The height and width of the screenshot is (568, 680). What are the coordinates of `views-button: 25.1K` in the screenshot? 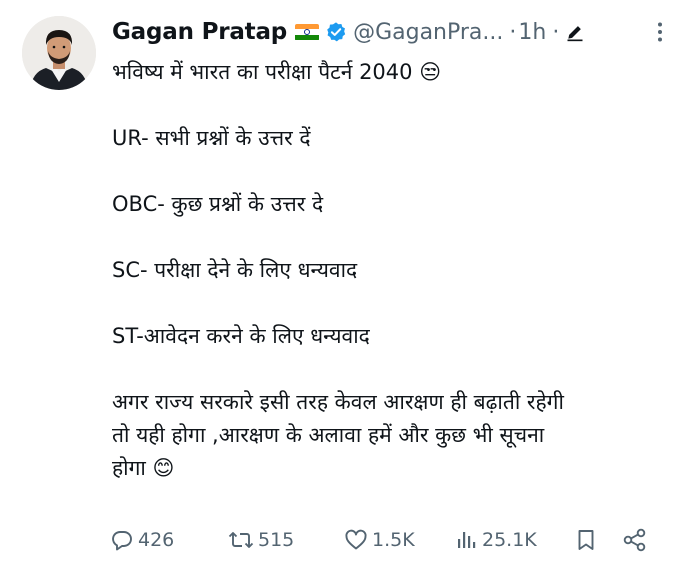 It's located at (496, 540).